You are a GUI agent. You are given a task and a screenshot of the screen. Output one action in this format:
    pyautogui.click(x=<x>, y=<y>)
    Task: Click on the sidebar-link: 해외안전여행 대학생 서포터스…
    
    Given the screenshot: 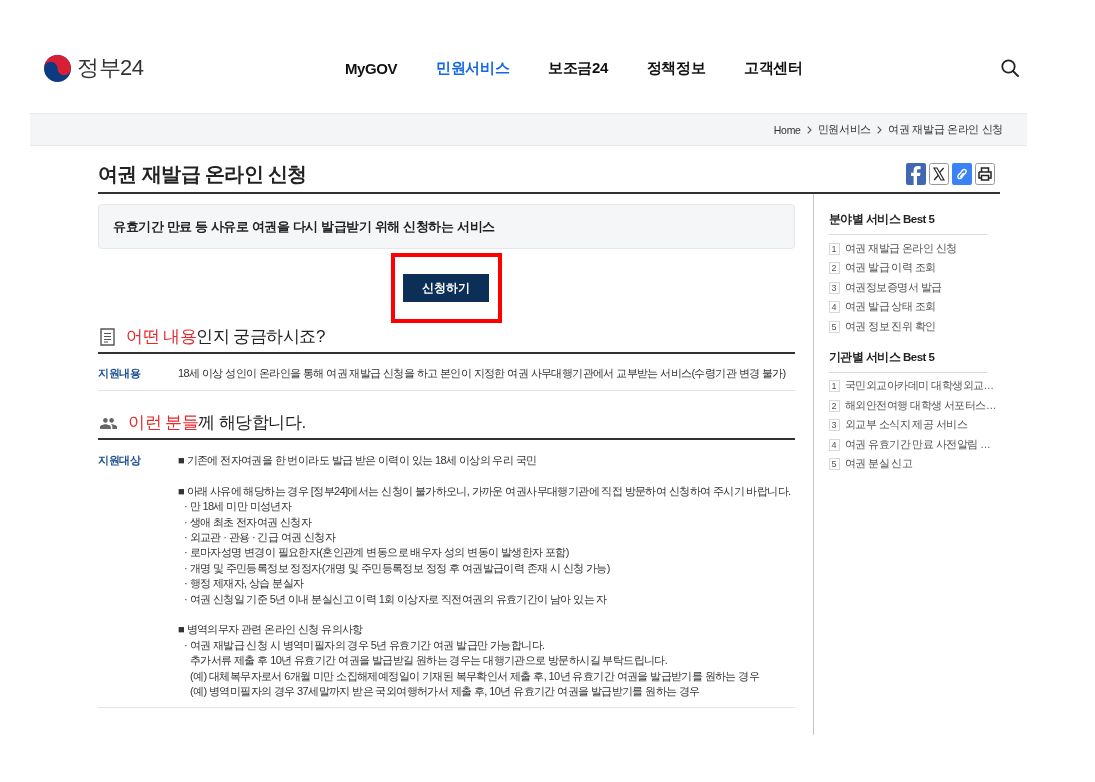 What is the action you would take?
    pyautogui.click(x=920, y=405)
    